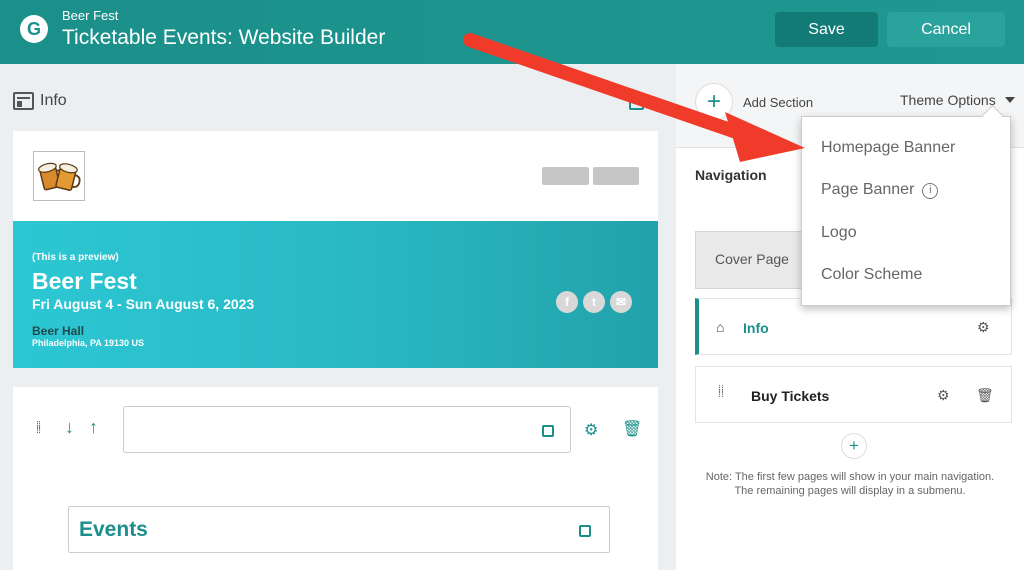  Describe the element at coordinates (34, 29) in the screenshot. I see `app-logo-icon: G` at that location.